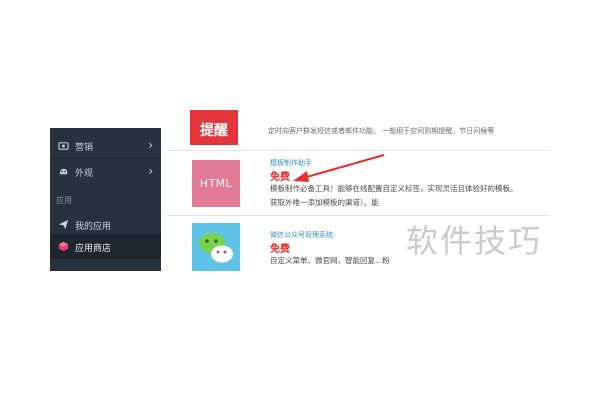 This screenshot has height=400, width=600. Describe the element at coordinates (474, 241) in the screenshot. I see `watermark: 软件技巧` at that location.